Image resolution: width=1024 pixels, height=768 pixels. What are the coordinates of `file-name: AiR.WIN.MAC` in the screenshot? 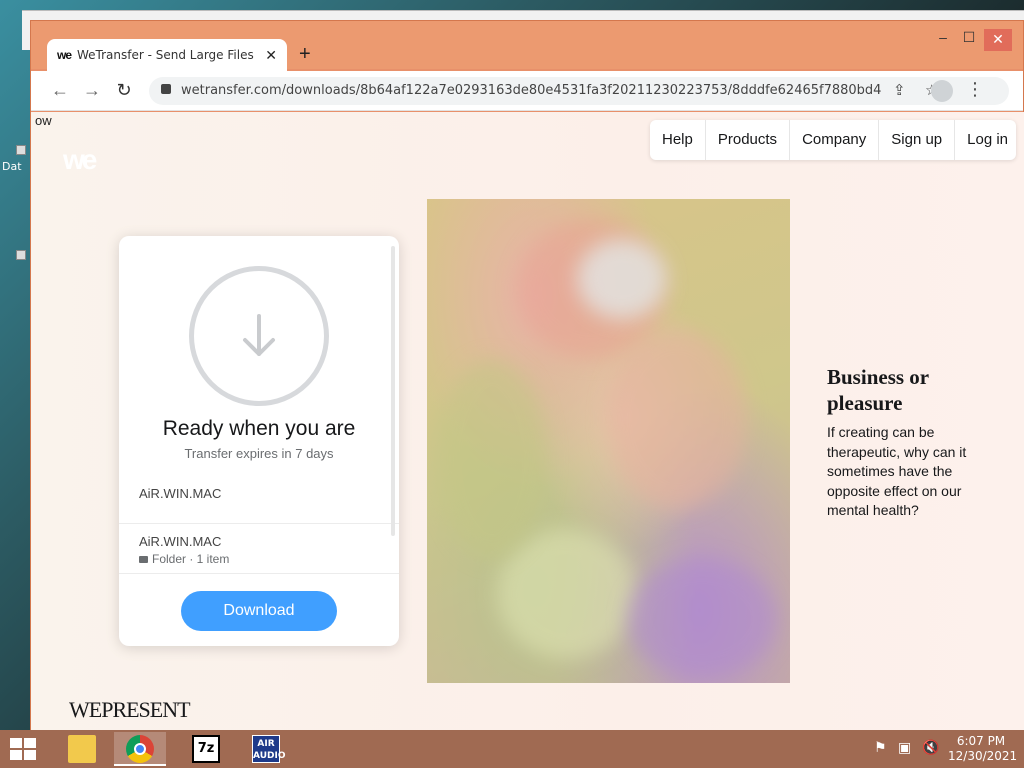 It's located at (180, 541).